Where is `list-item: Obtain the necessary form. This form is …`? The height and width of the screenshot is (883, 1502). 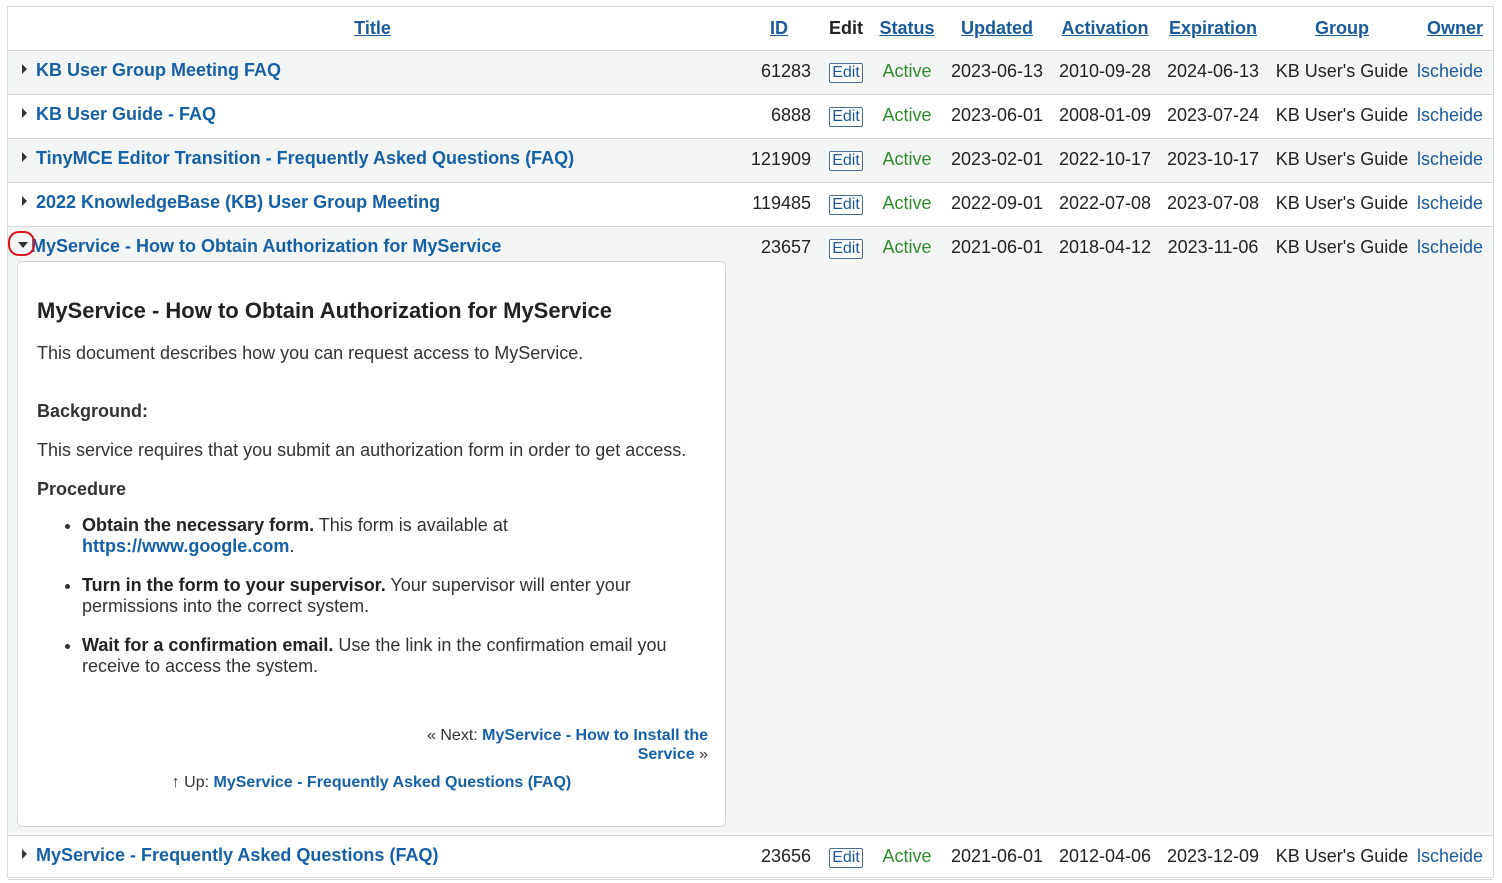
list-item: Obtain the necessary form. This form is … is located at coordinates (394, 536).